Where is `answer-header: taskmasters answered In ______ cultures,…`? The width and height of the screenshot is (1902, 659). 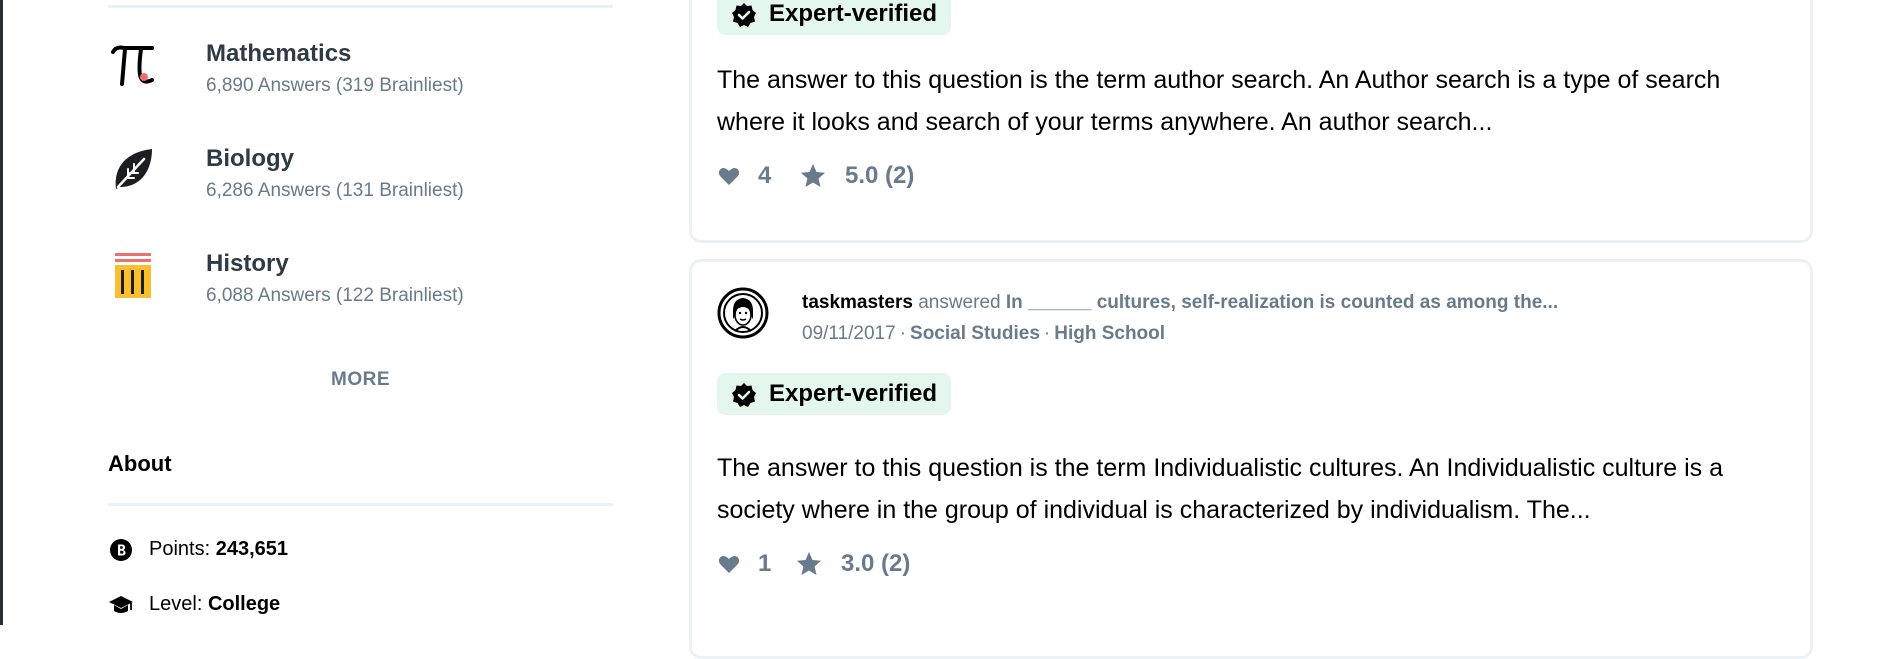
answer-header: taskmasters answered In ______ cultures,… is located at coordinates (1180, 303).